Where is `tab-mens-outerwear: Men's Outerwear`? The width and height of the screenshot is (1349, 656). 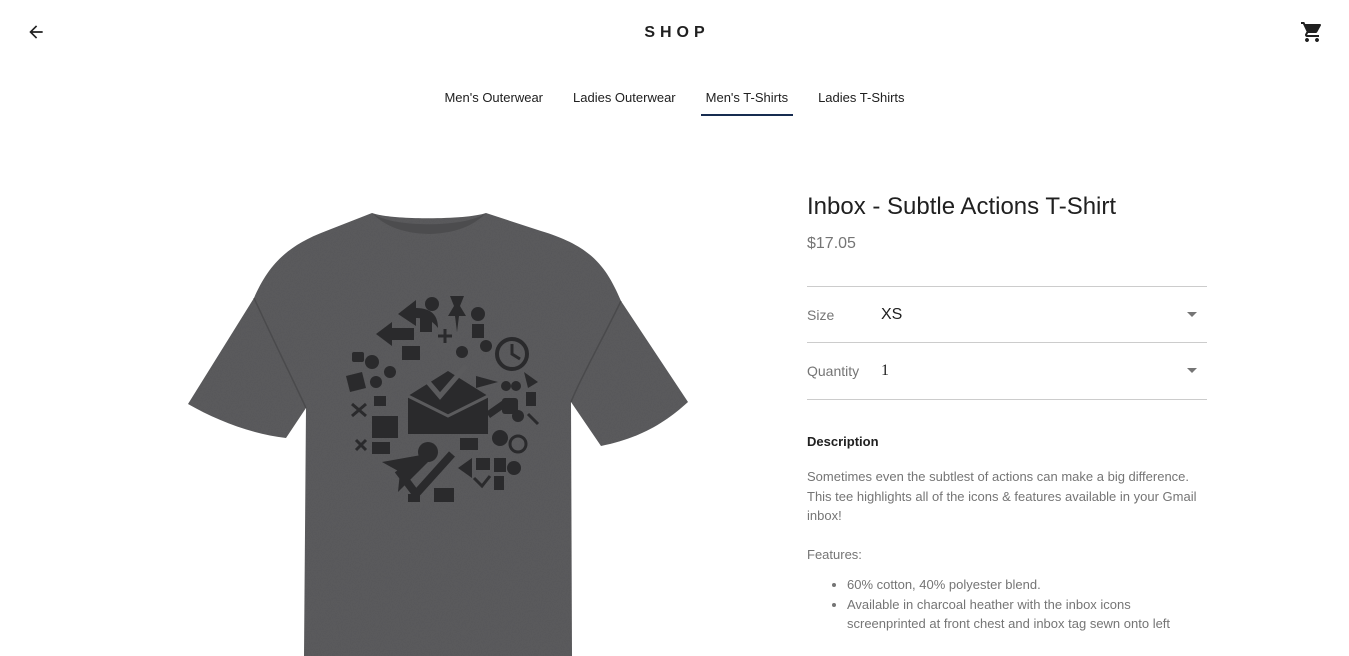
tab-mens-outerwear: Men's Outerwear is located at coordinates (493, 98).